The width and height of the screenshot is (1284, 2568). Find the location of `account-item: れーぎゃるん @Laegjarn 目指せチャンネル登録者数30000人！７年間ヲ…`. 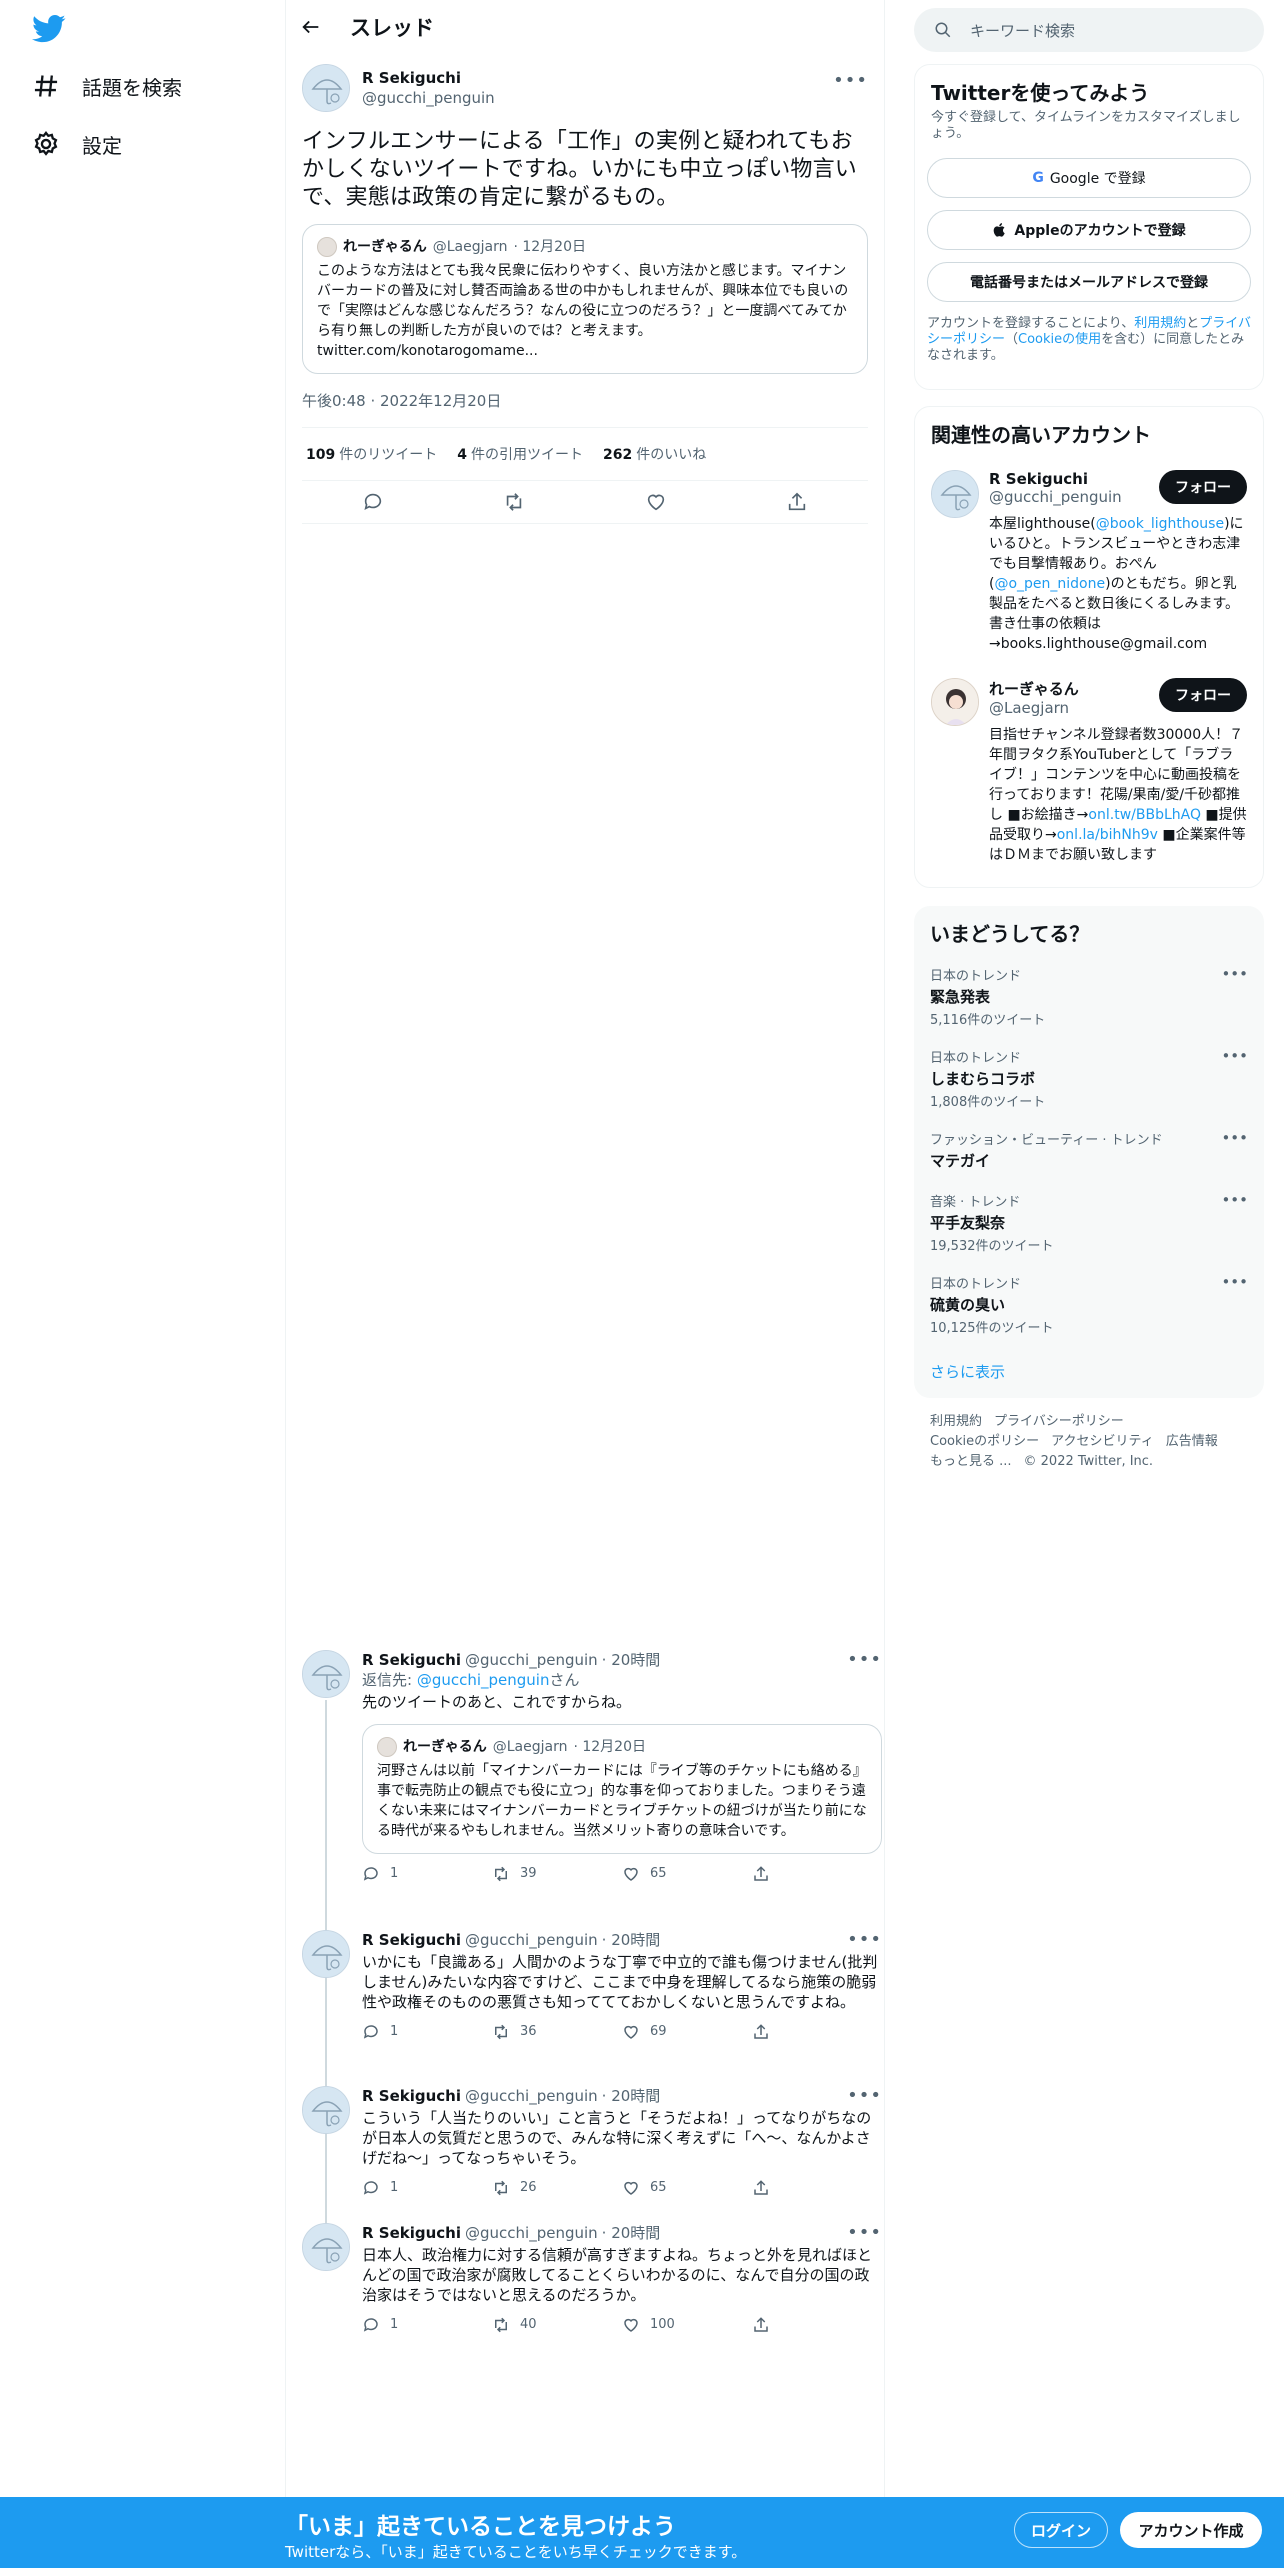

account-item: れーぎゃるん @Laegjarn 目指せチャンネル登録者数30000人！７年間ヲ… is located at coordinates (1089, 771).